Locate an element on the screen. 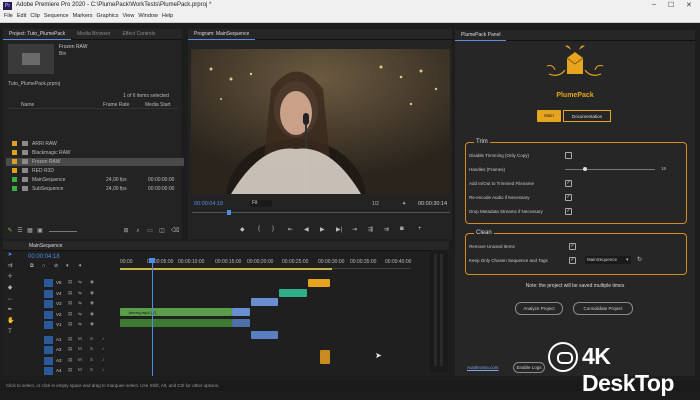  tab-main: Main is located at coordinates (549, 116).